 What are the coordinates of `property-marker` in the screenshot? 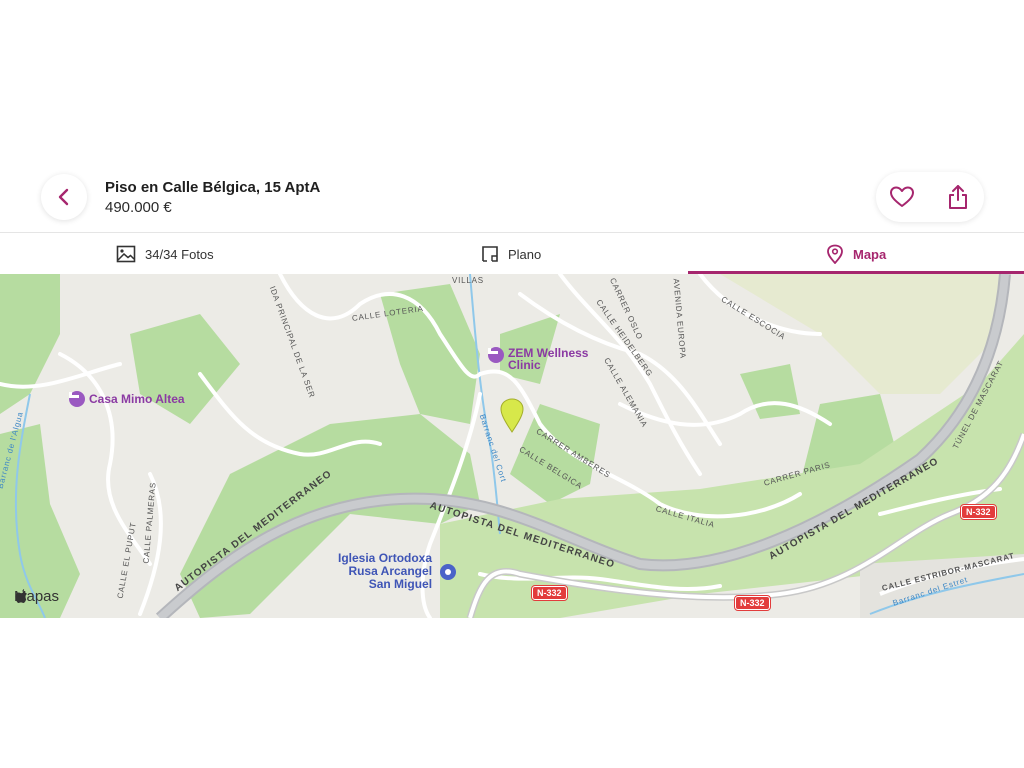 It's located at (512, 415).